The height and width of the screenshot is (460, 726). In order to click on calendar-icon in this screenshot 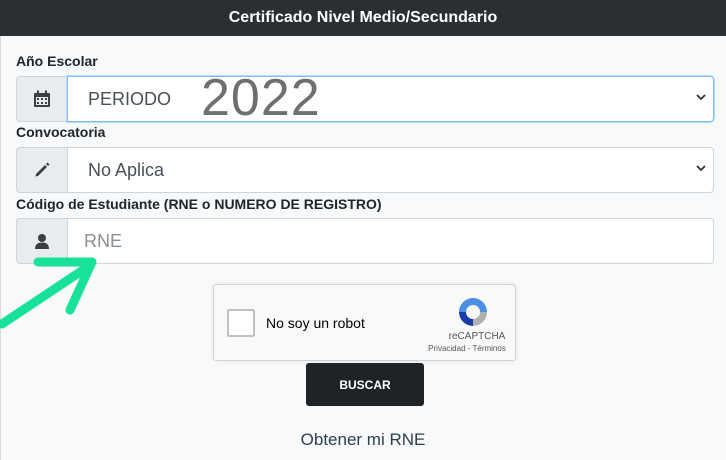, I will do `click(42, 98)`.